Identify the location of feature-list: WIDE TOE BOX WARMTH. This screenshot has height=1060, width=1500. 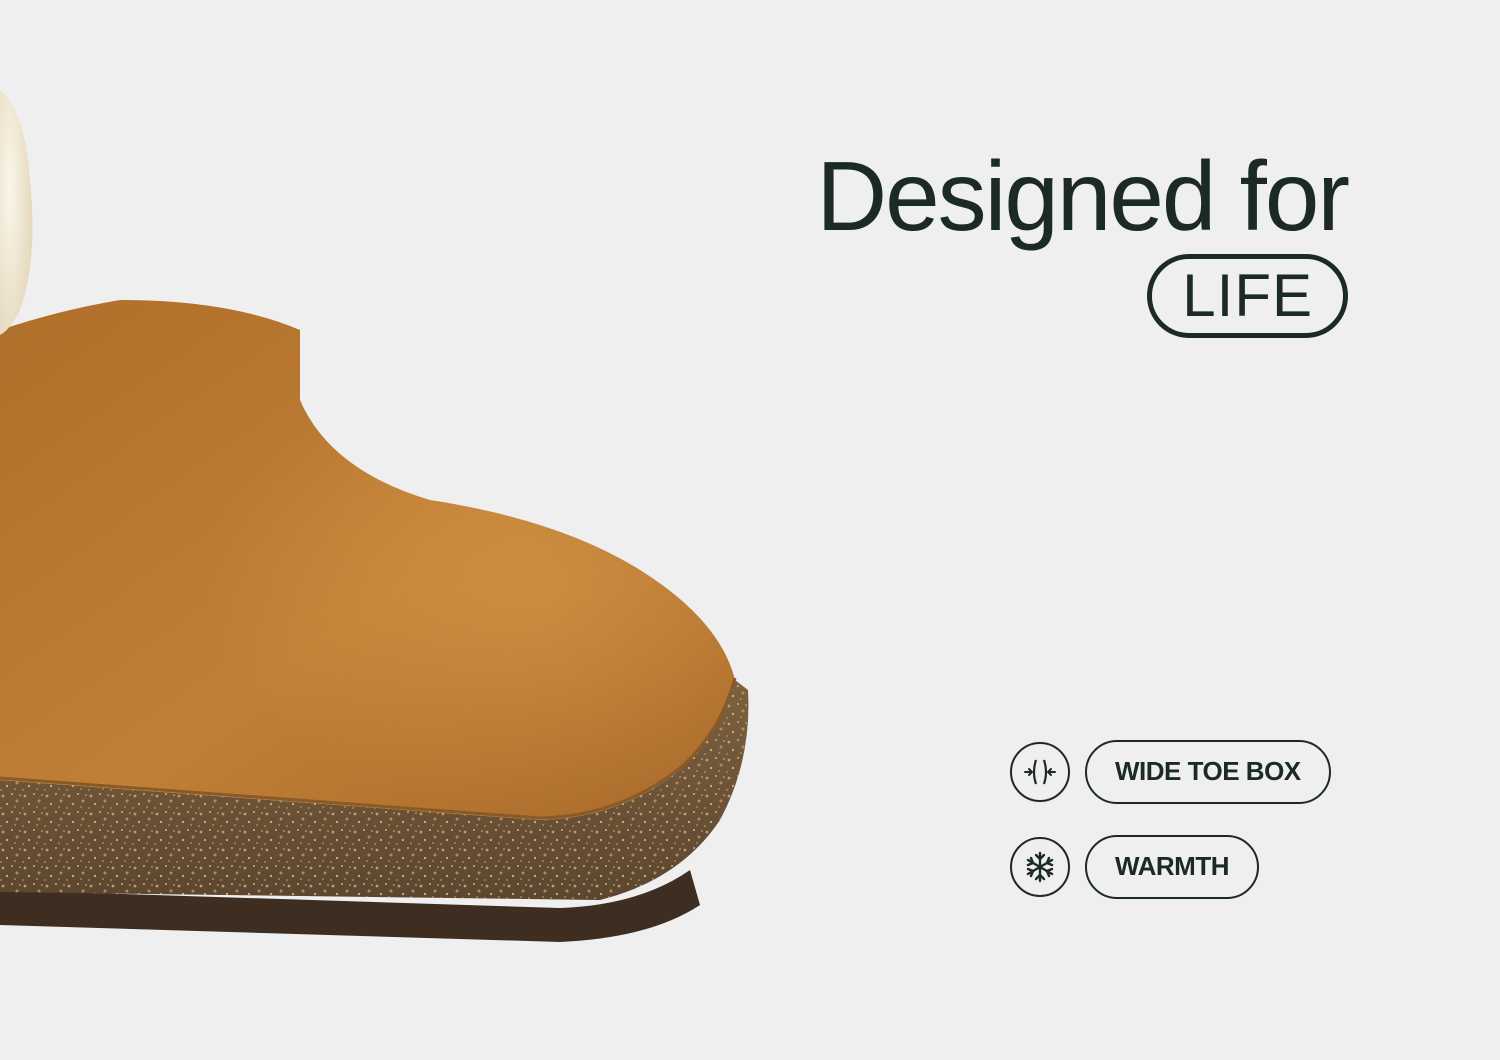
(1170, 835).